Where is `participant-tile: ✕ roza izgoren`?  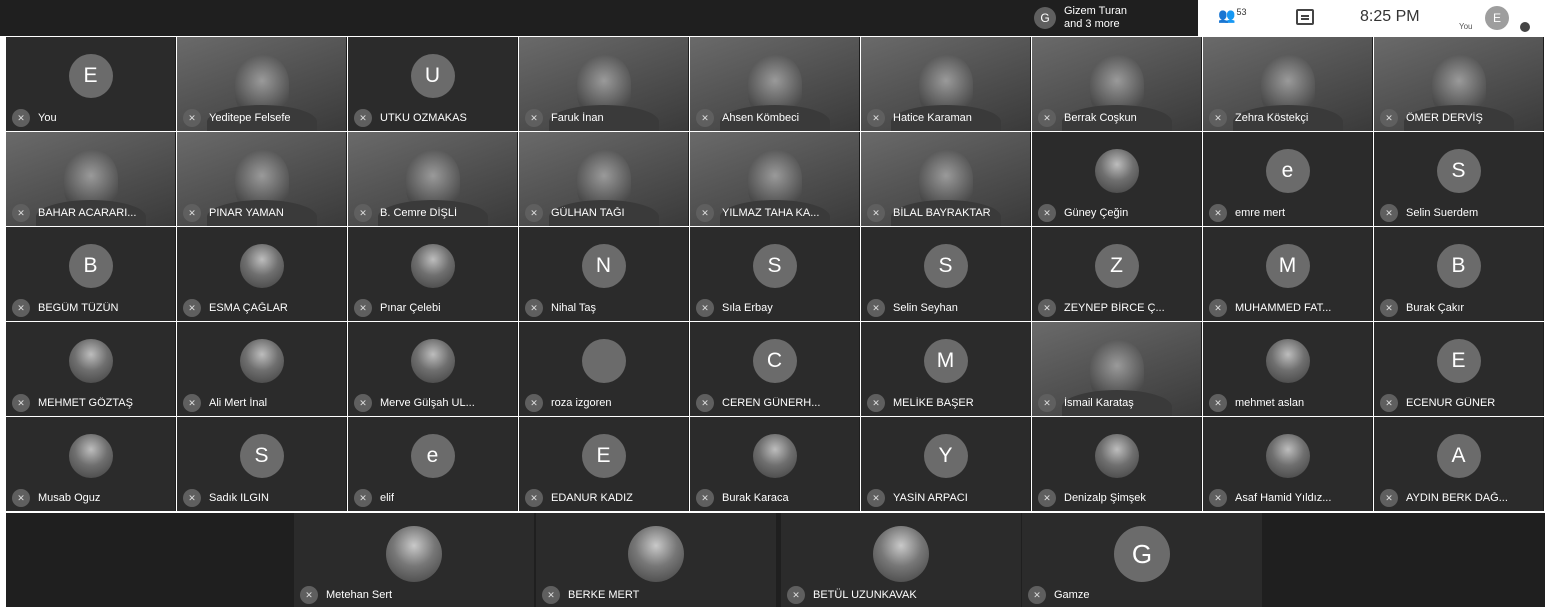
participant-tile: ✕ roza izgoren is located at coordinates (604, 369).